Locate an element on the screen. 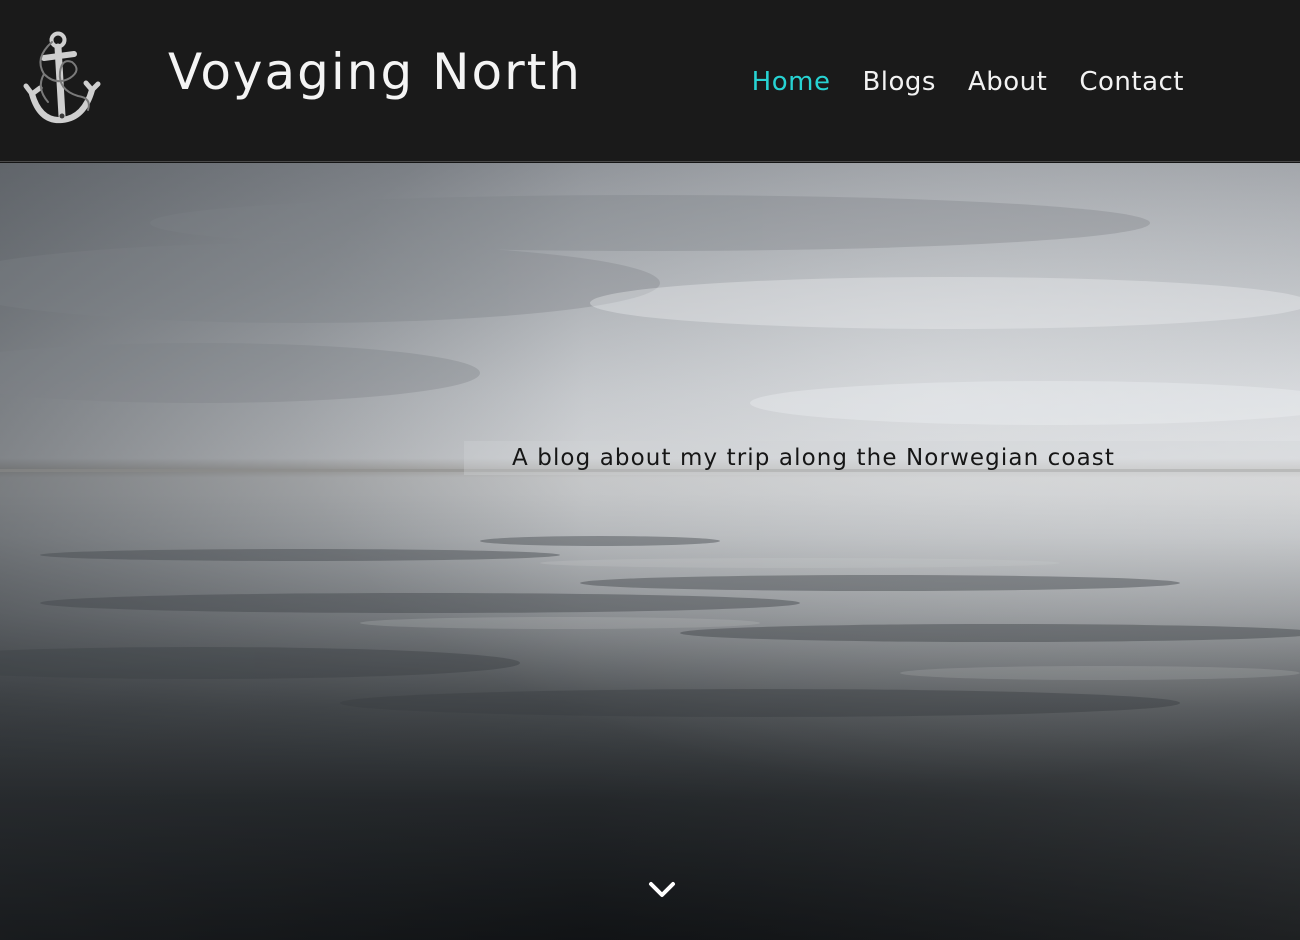 This screenshot has width=1300, height=940. nav-home: Home is located at coordinates (791, 82).